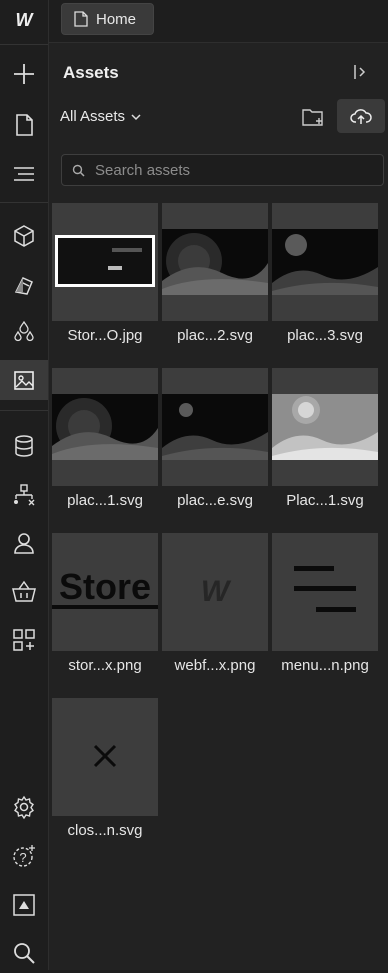  I want to click on users-icon, so click(24, 543).